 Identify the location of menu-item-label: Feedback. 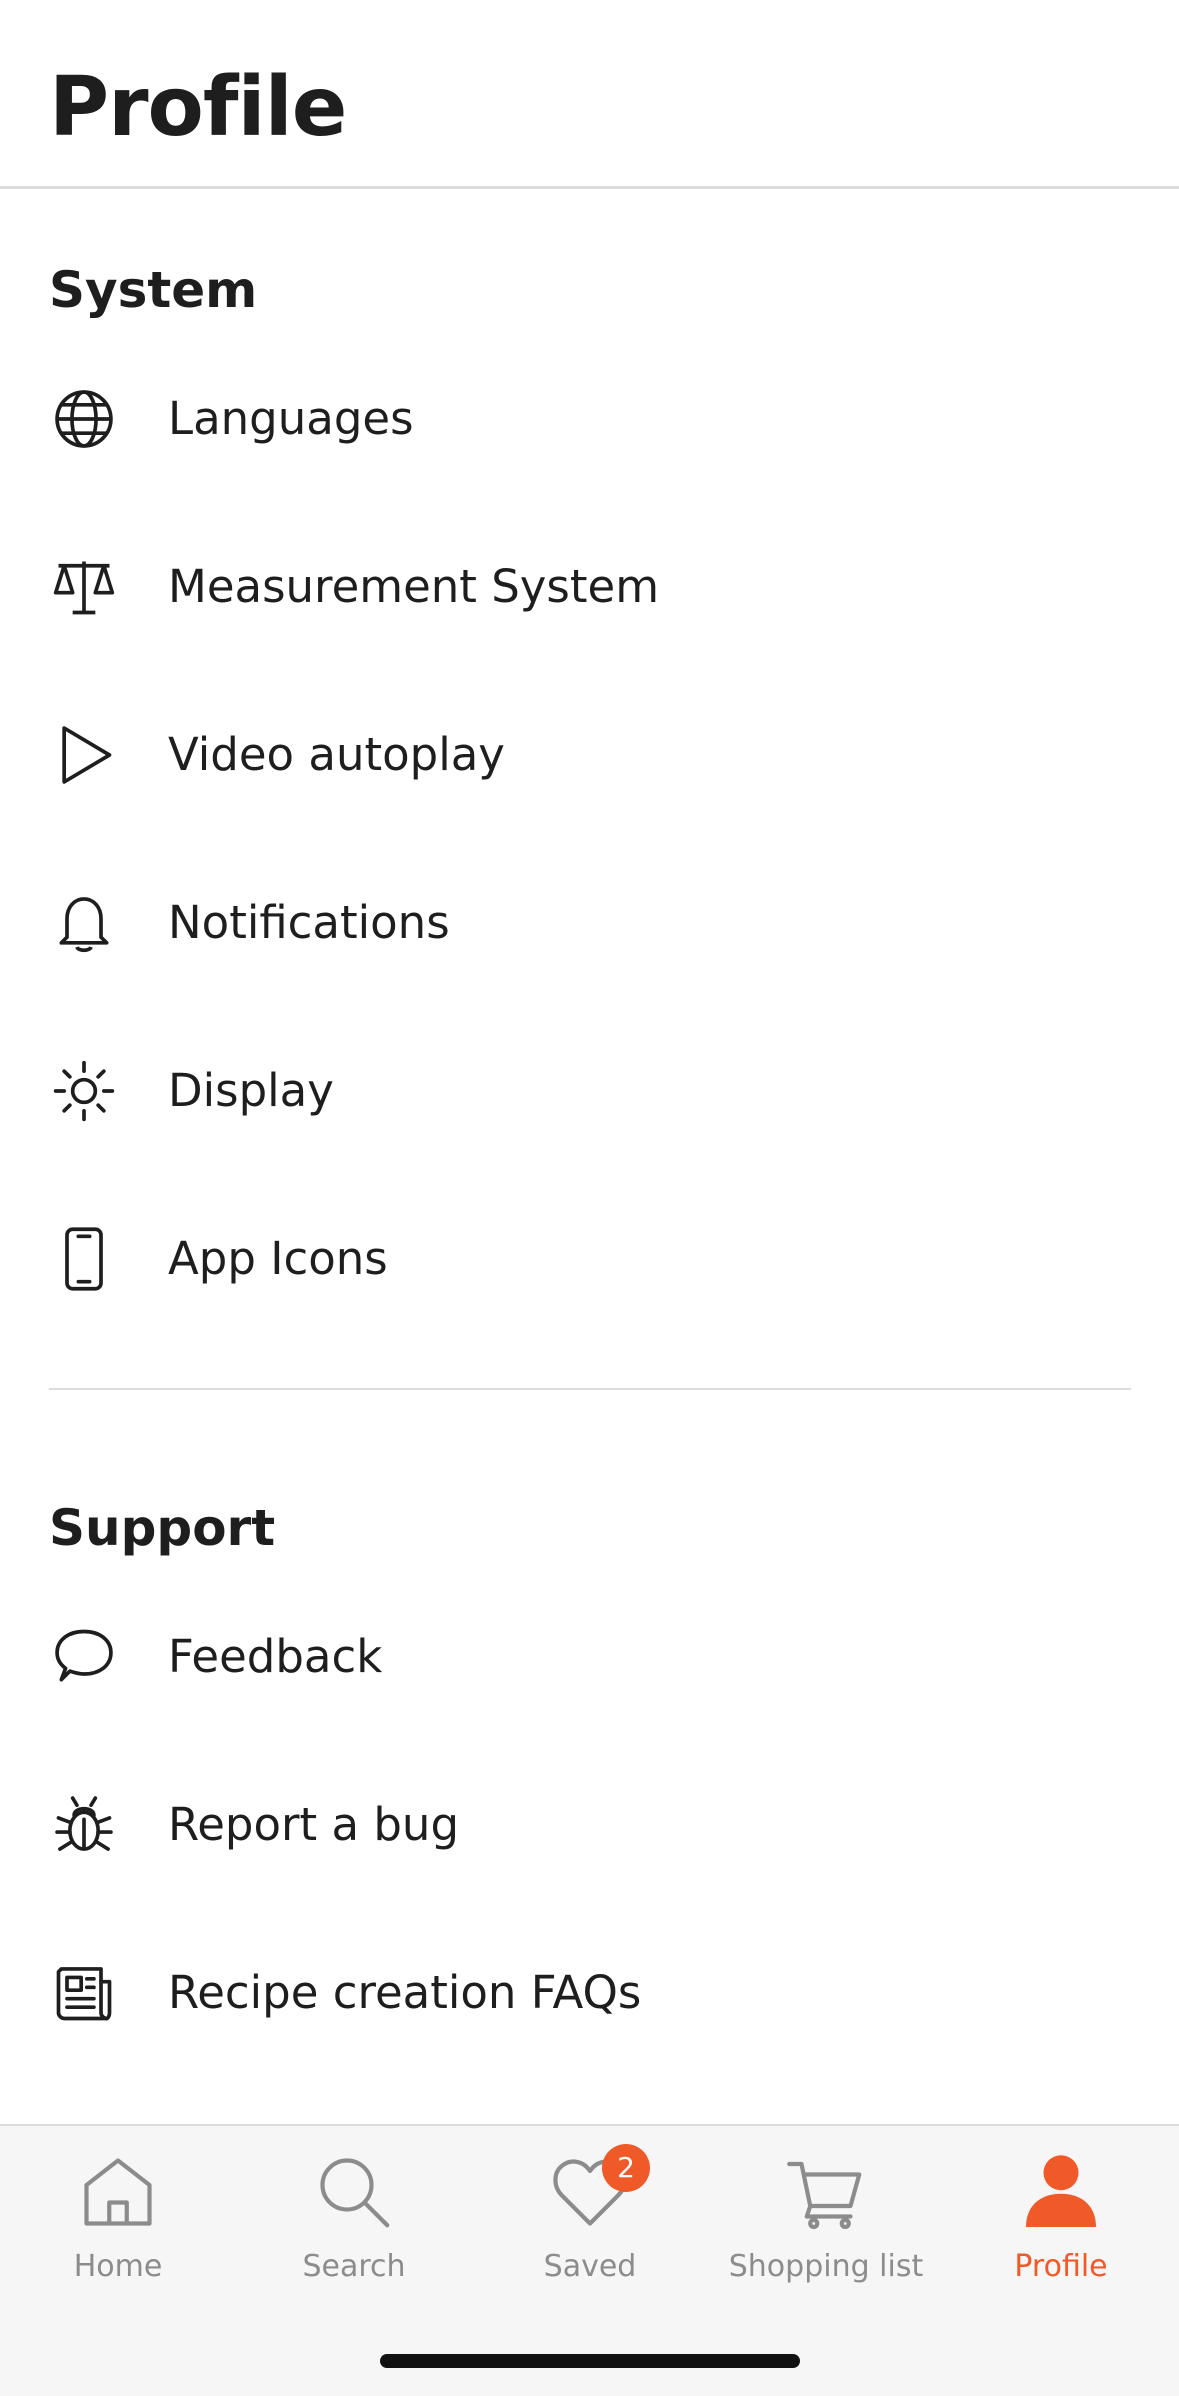
(275, 1656).